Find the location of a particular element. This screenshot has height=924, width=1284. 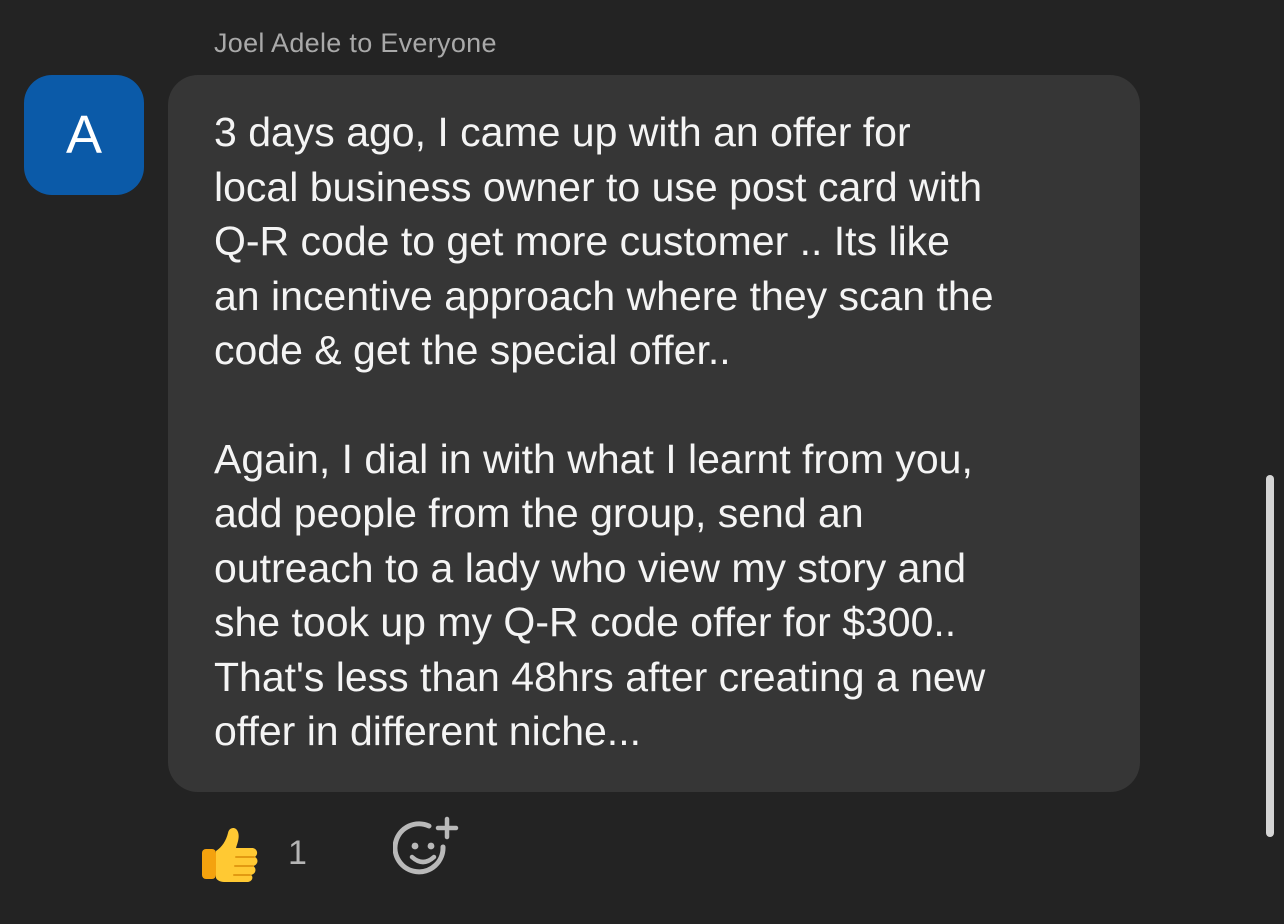

add-reaction-icon is located at coordinates (426, 848).